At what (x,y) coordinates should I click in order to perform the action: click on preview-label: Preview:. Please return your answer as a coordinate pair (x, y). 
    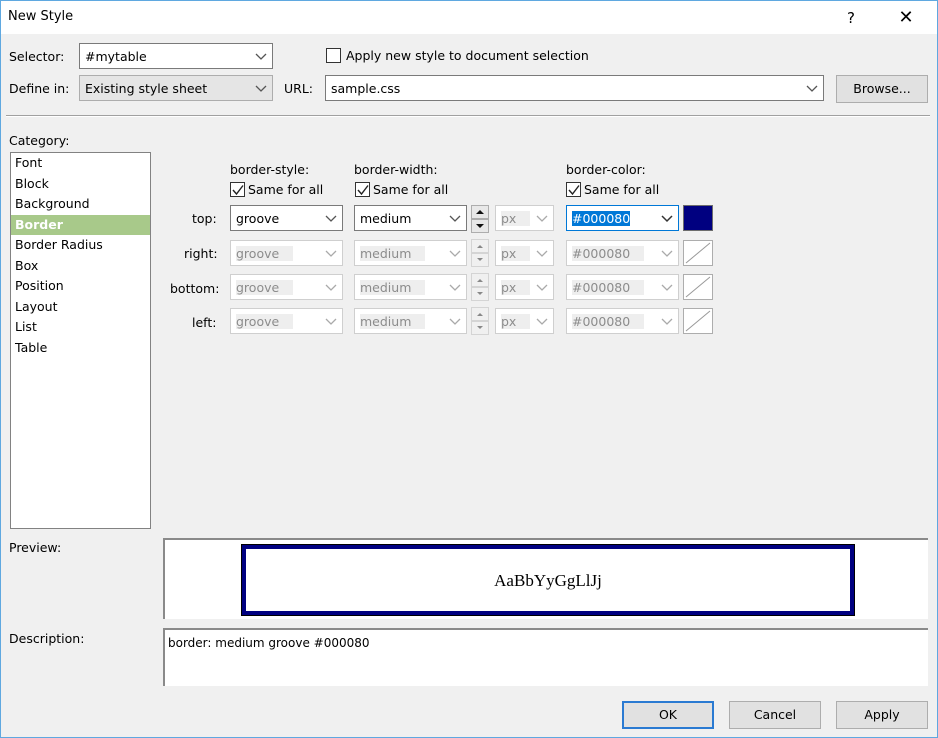
    Looking at the image, I should click on (35, 547).